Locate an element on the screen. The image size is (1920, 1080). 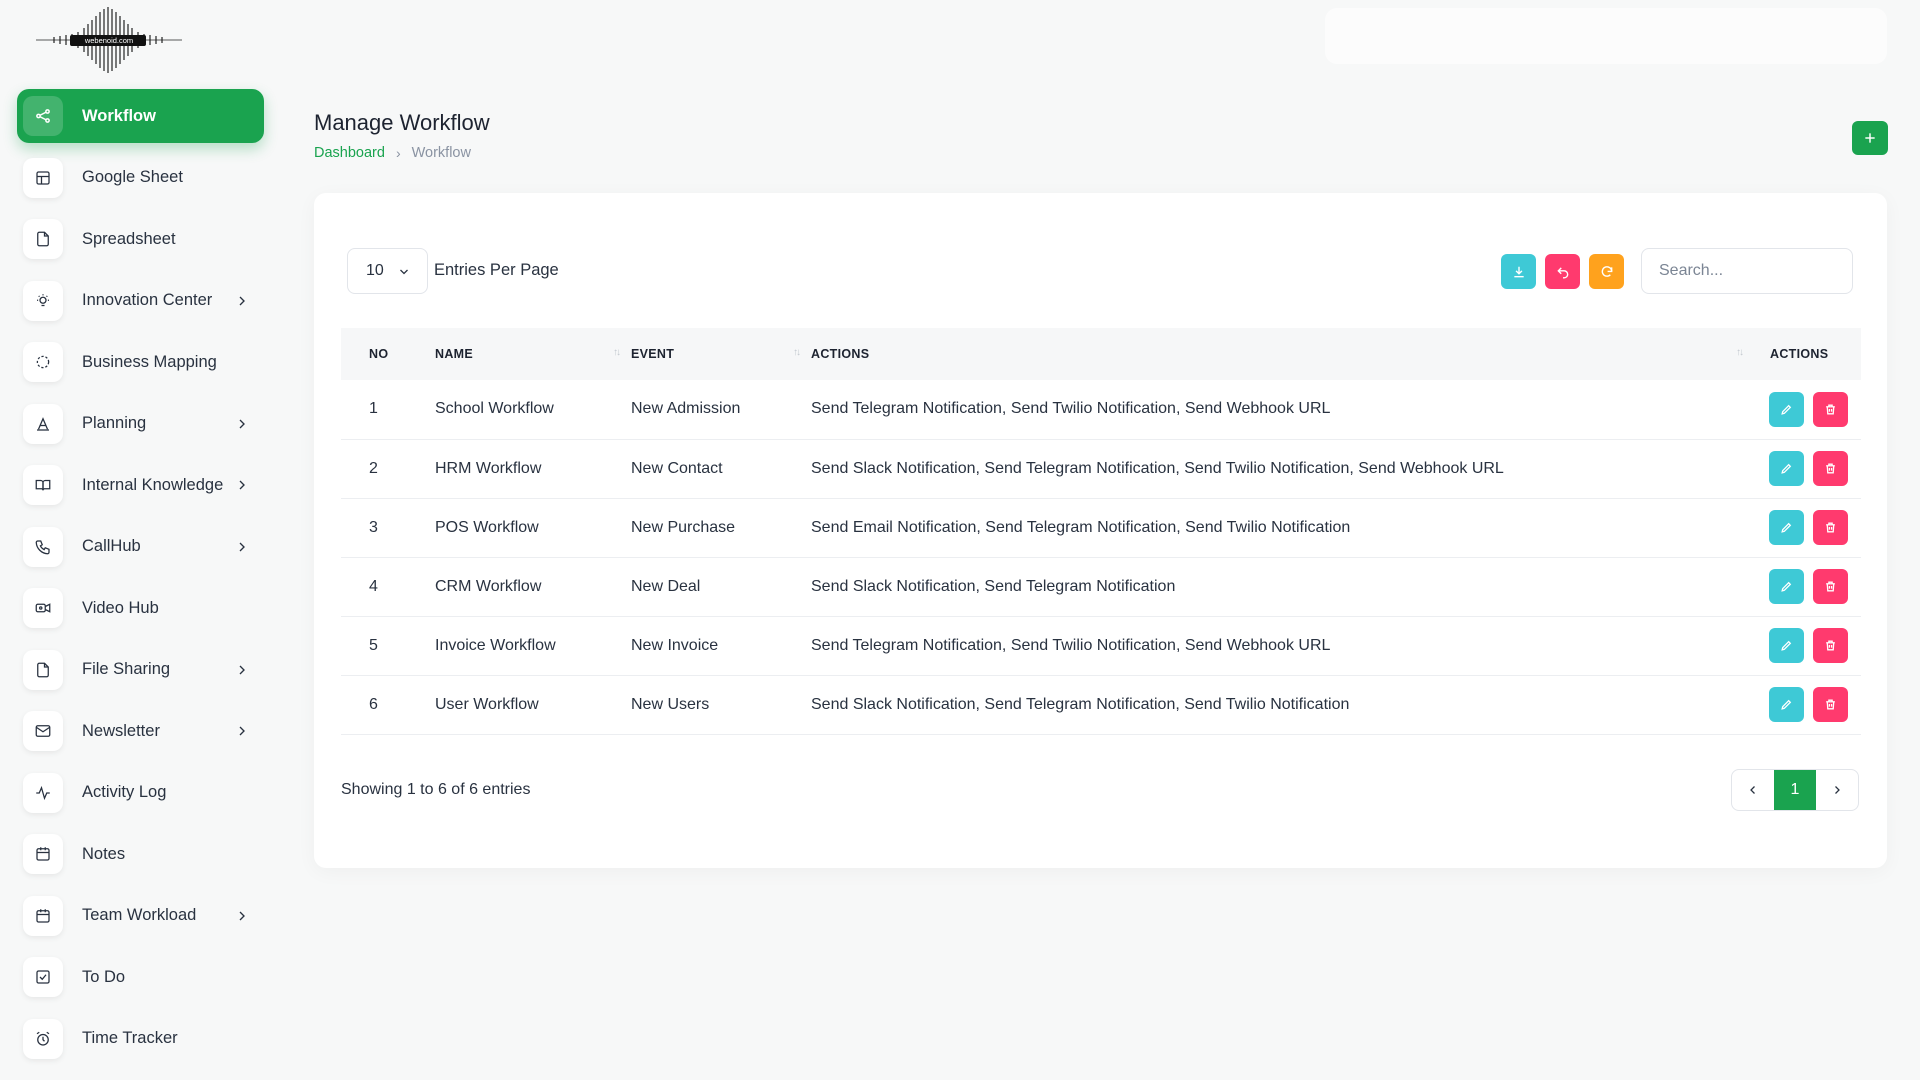
phone-icon is located at coordinates (43, 546).